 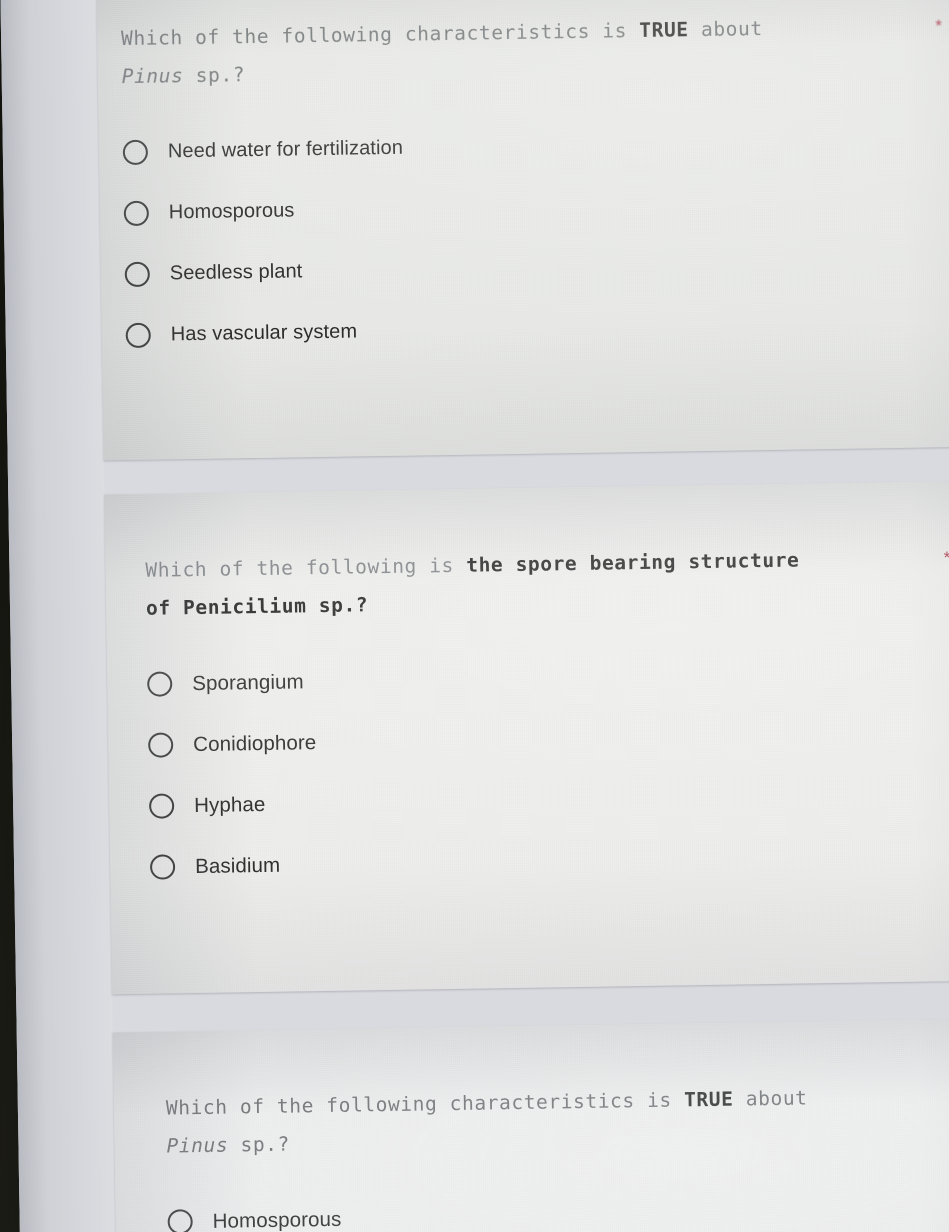 I want to click on question-1-suffix: sp.?, so click(x=214, y=75).